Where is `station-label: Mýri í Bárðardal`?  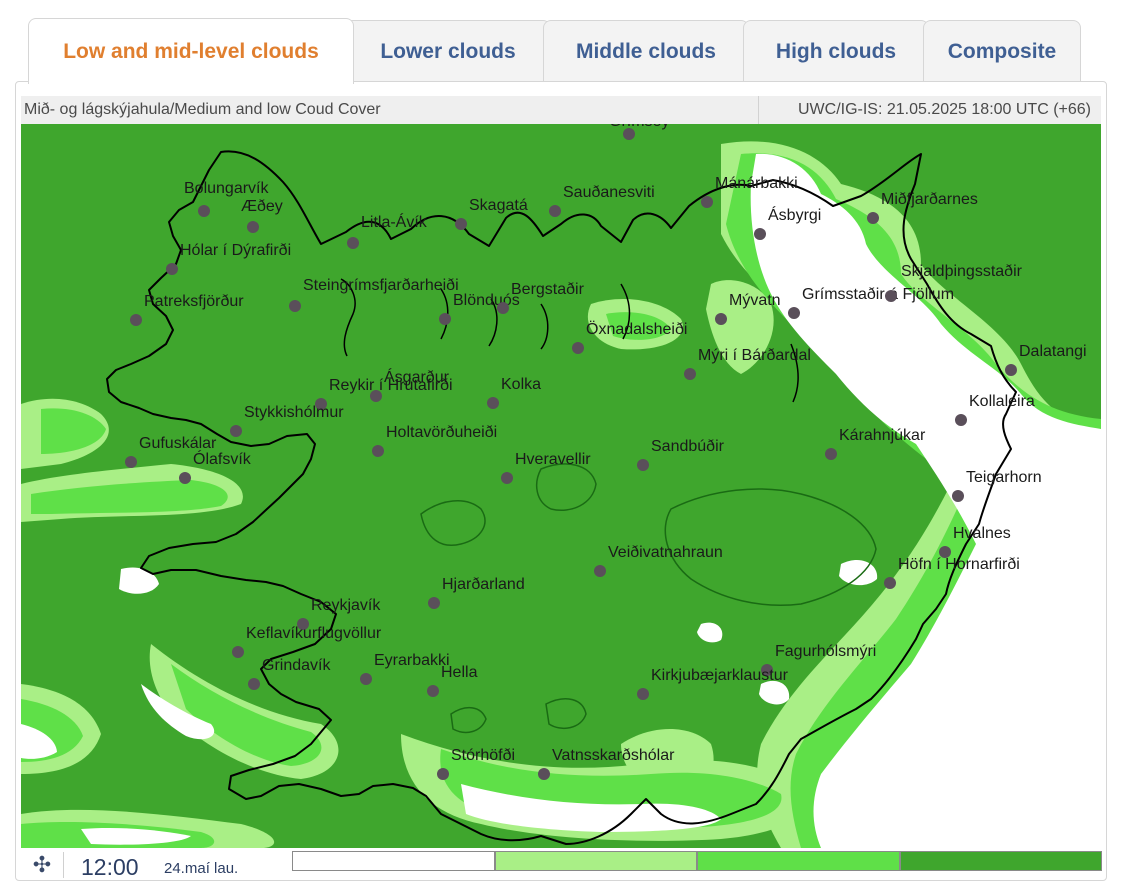 station-label: Mýri í Bárðardal is located at coordinates (754, 355).